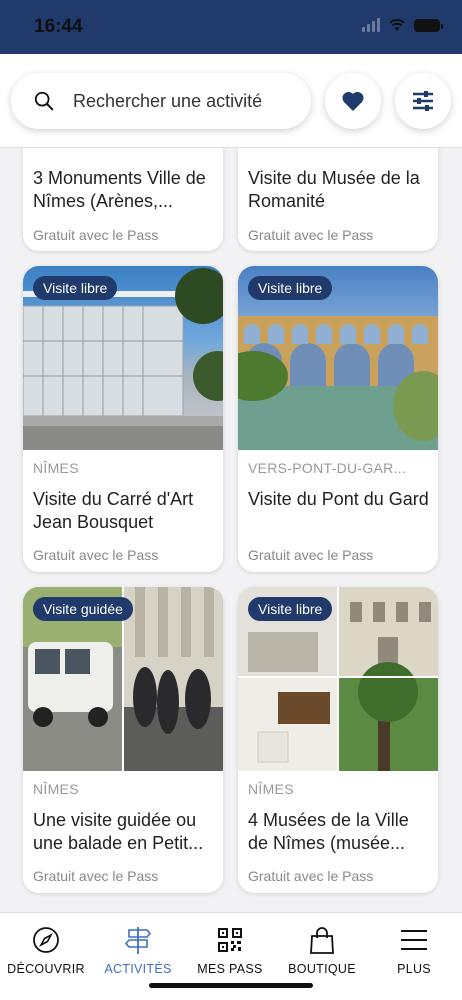  I want to click on nav-label: DÉCOUVRIR, so click(46, 969).